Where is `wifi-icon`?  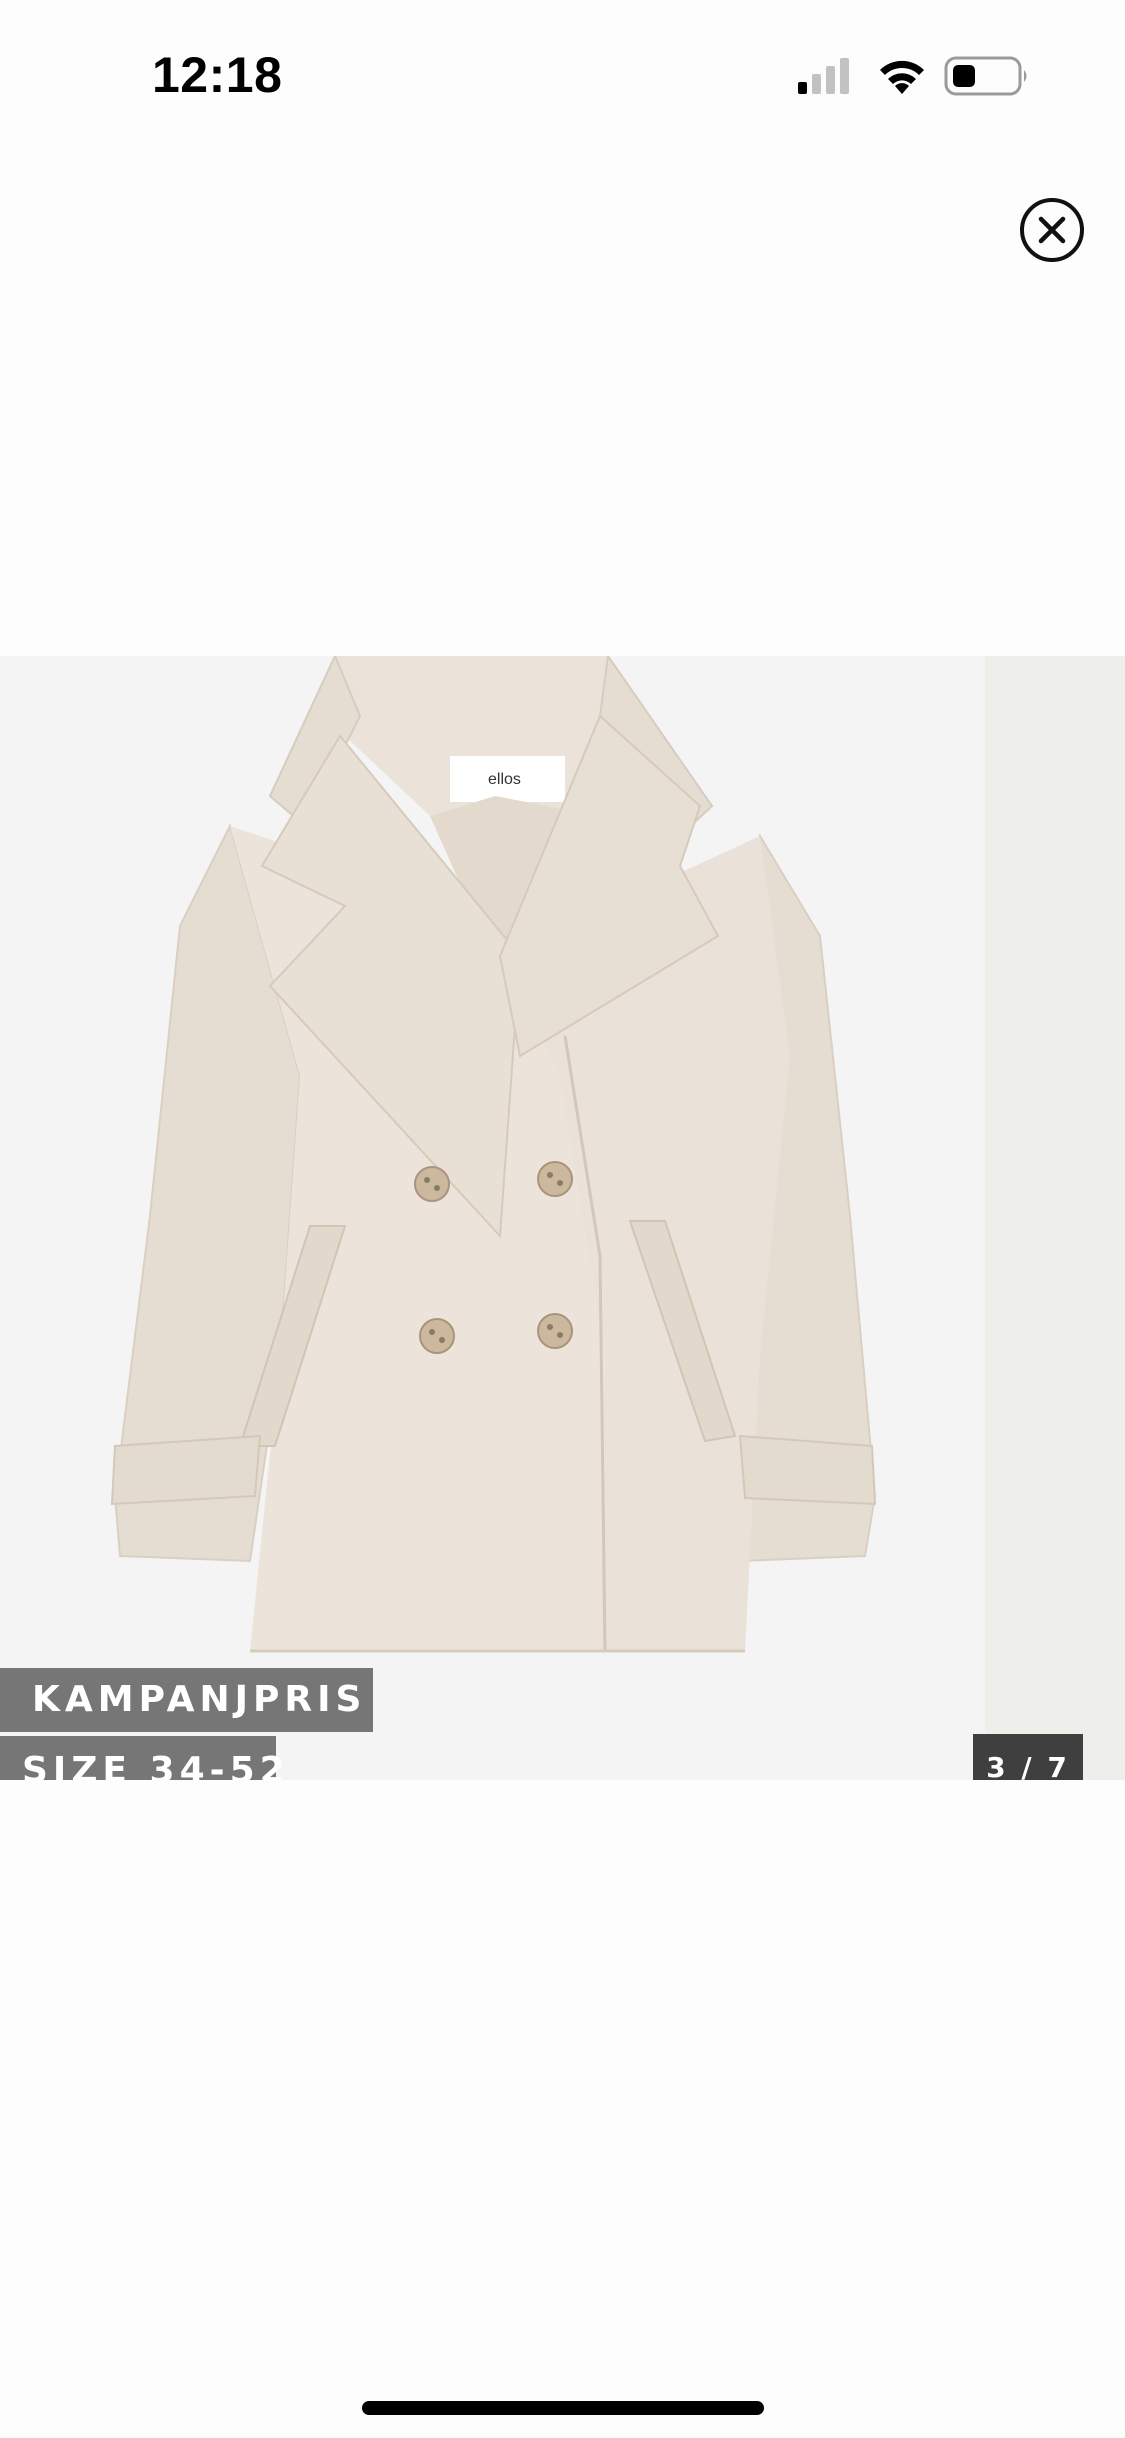
wifi-icon is located at coordinates (902, 77).